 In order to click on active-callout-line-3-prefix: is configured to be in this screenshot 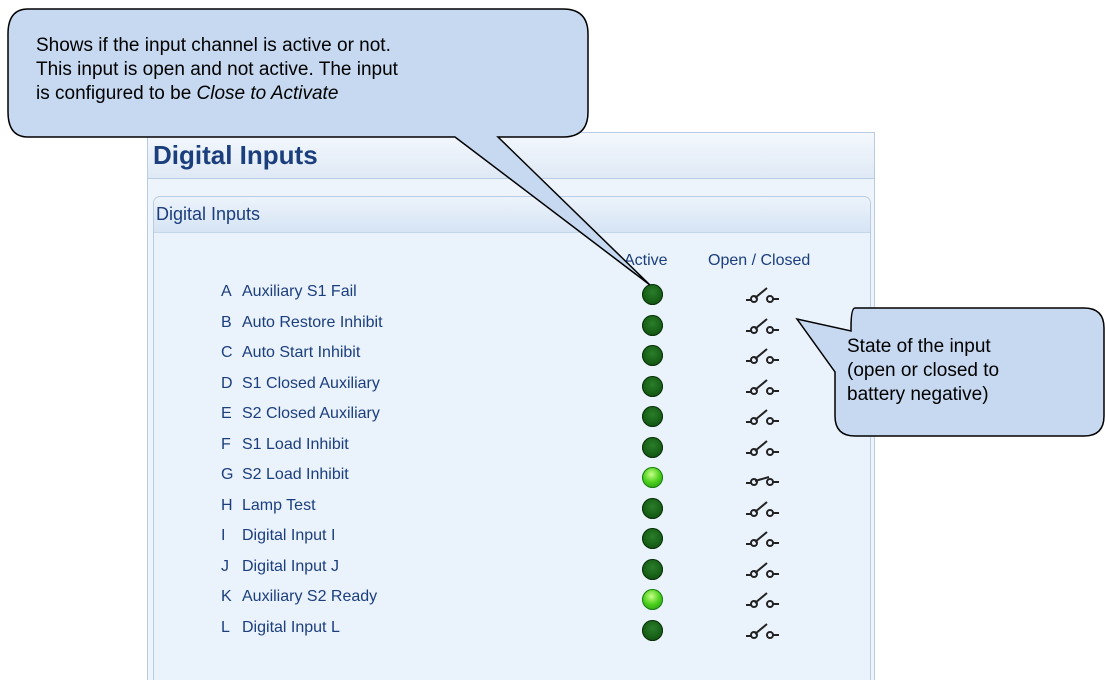, I will do `click(116, 93)`.